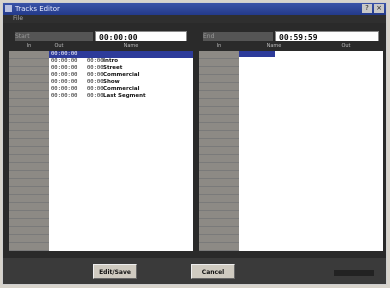 This screenshot has height=288, width=390. I want to click on table-row: 00:00:00 00:00 Last Segment, so click(121, 96).